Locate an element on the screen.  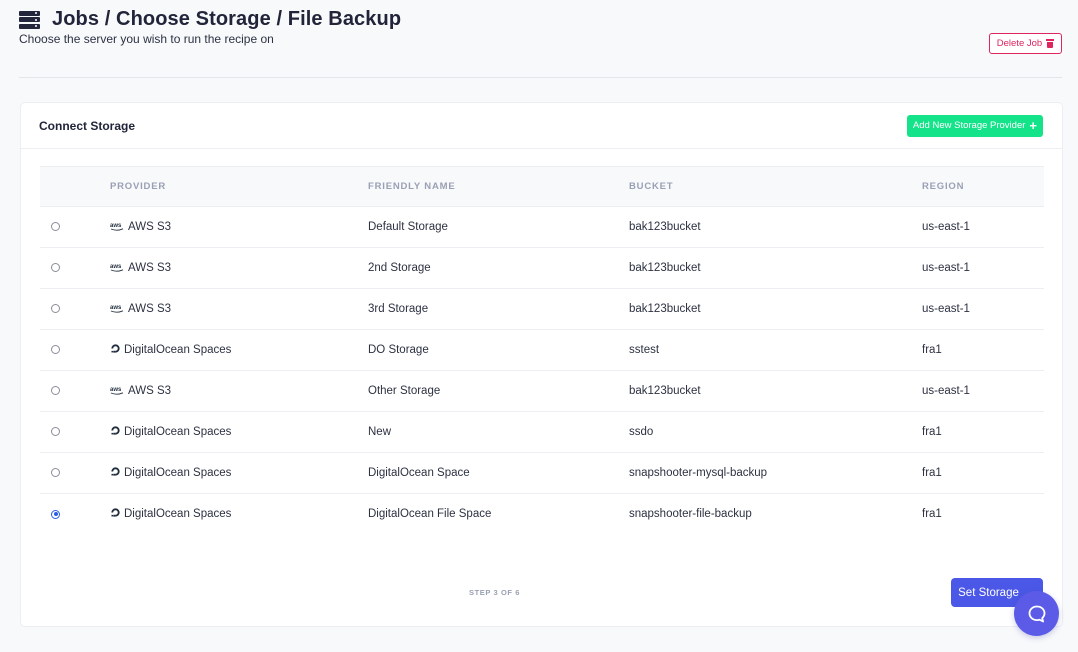
header-divider is located at coordinates (540, 77).